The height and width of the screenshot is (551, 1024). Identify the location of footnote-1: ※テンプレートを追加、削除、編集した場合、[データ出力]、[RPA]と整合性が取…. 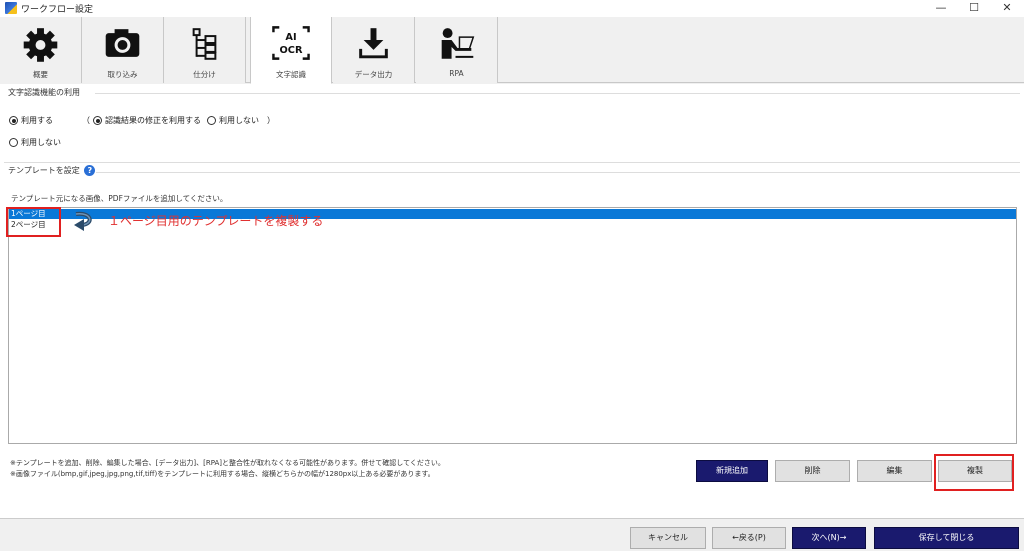
(227, 463).